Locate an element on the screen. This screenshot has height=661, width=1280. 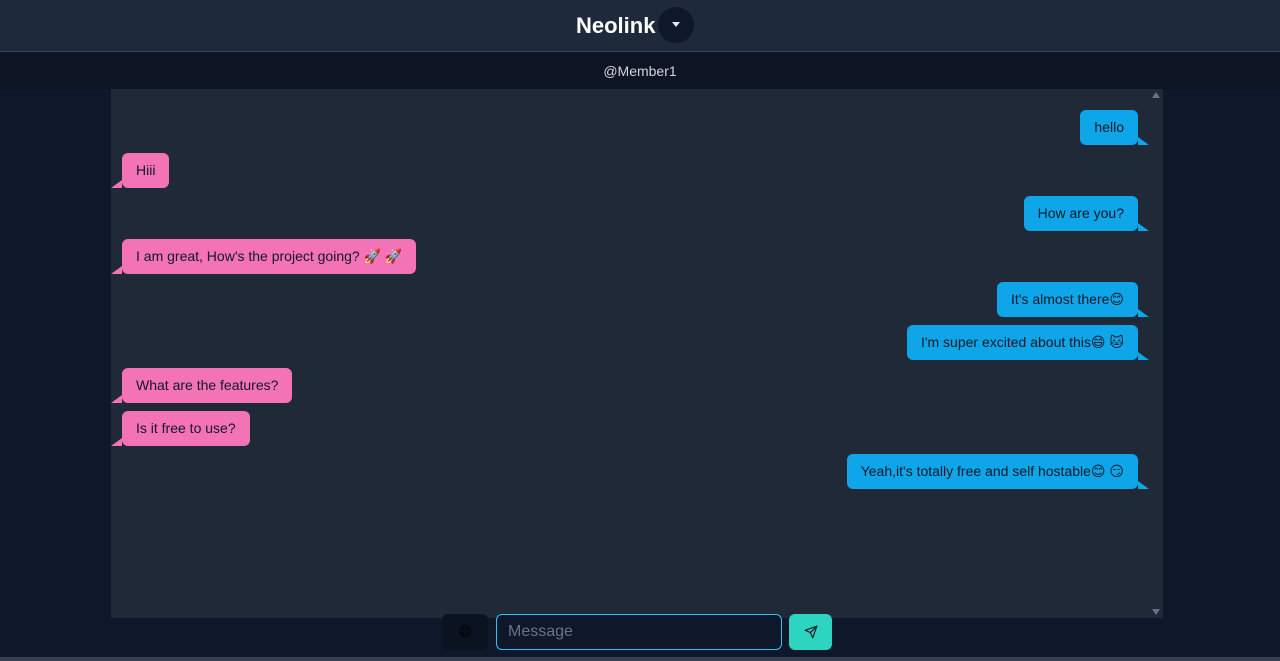
chat-user-bar: @Member1 is located at coordinates (640, 71).